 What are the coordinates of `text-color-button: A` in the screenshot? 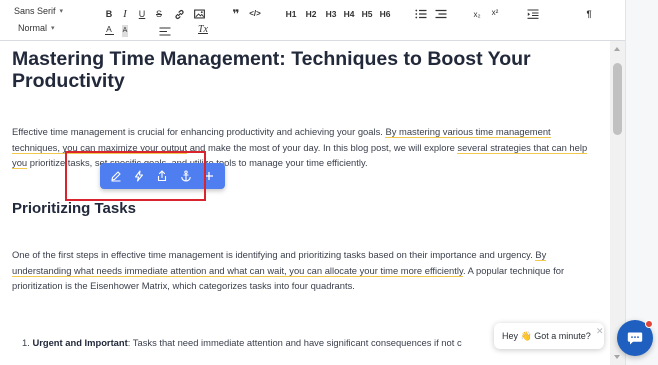 It's located at (109, 30).